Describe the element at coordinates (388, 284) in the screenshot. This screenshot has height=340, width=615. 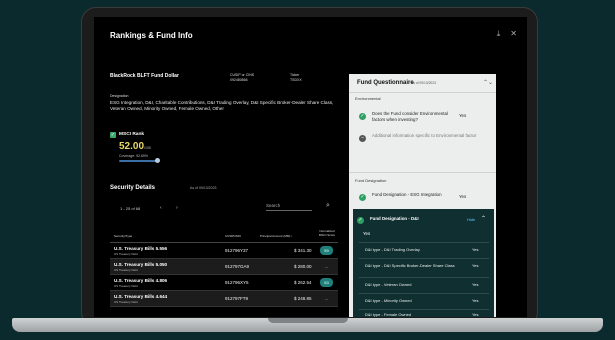
I see `sub-answer-label: D&I type - Veteran Owned` at that location.